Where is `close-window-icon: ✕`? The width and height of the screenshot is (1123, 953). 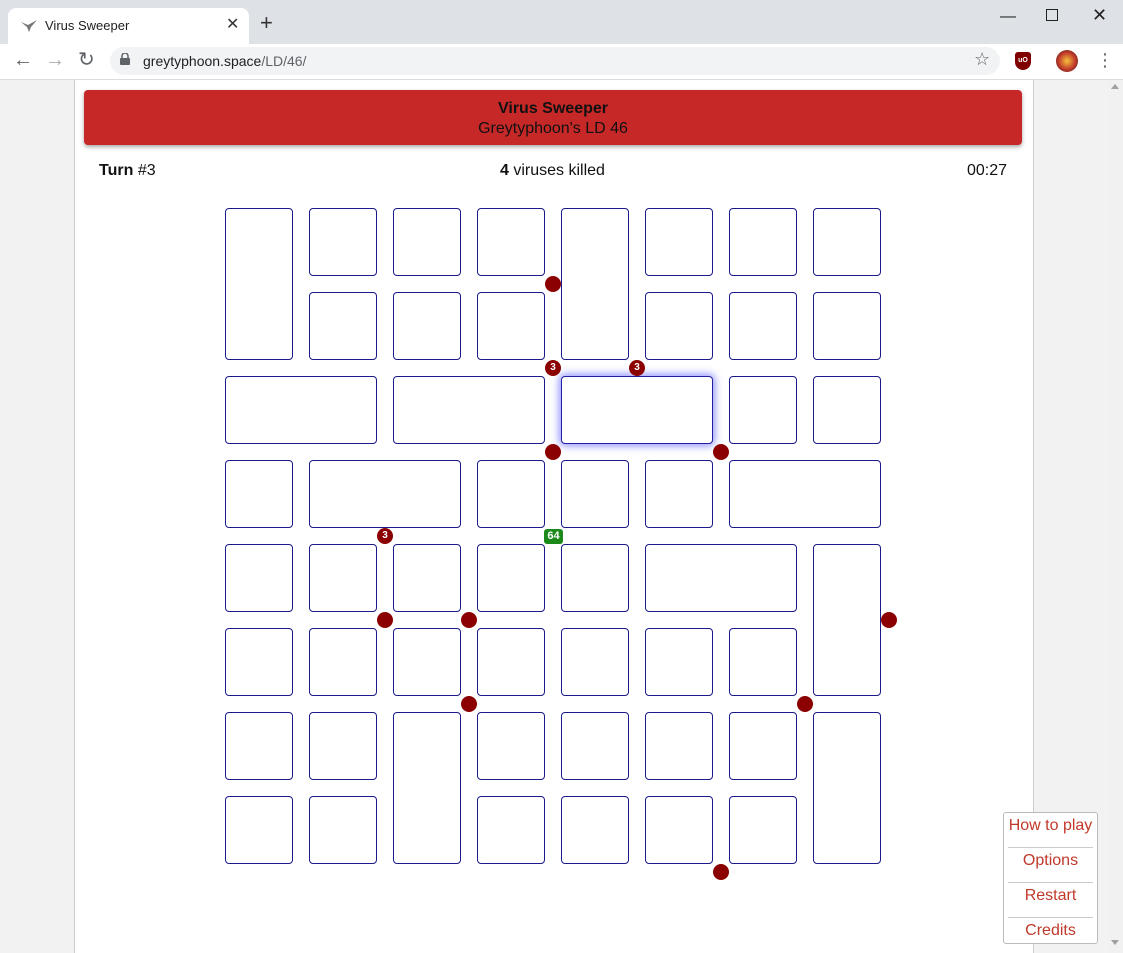
close-window-icon: ✕ is located at coordinates (1099, 15).